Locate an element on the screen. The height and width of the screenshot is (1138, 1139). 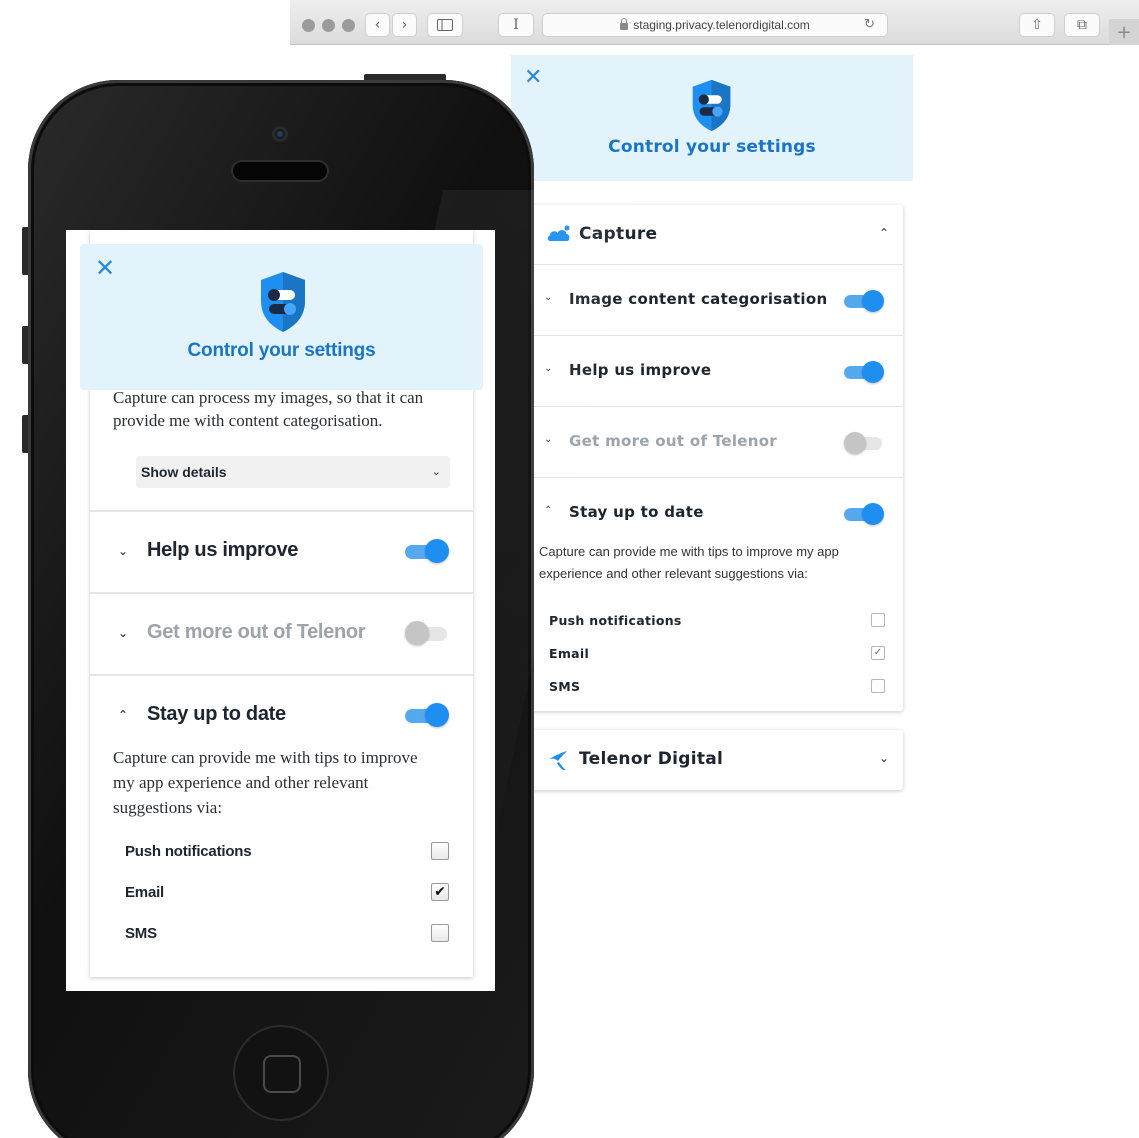
telenor-card-header: Telenor Digital ⌄ is located at coordinates (717, 760).